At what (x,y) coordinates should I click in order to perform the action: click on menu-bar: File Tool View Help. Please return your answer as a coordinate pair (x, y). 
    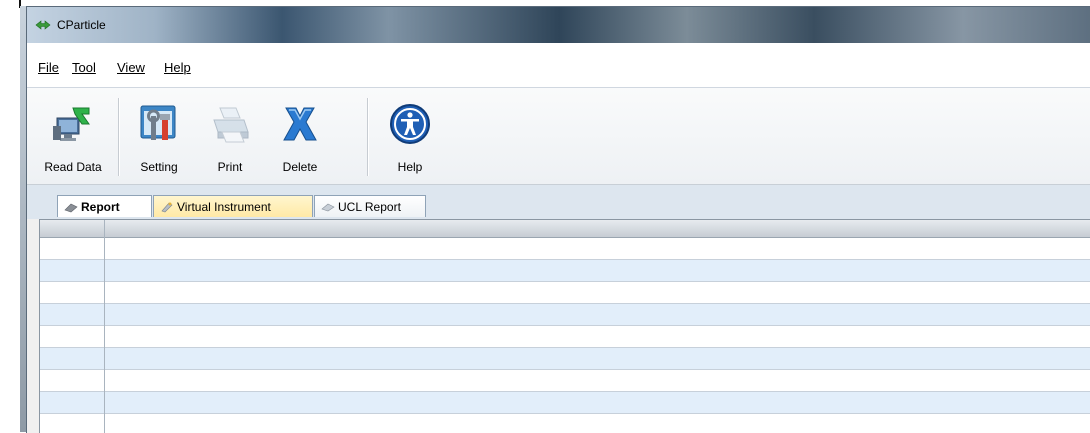
    Looking at the image, I should click on (558, 65).